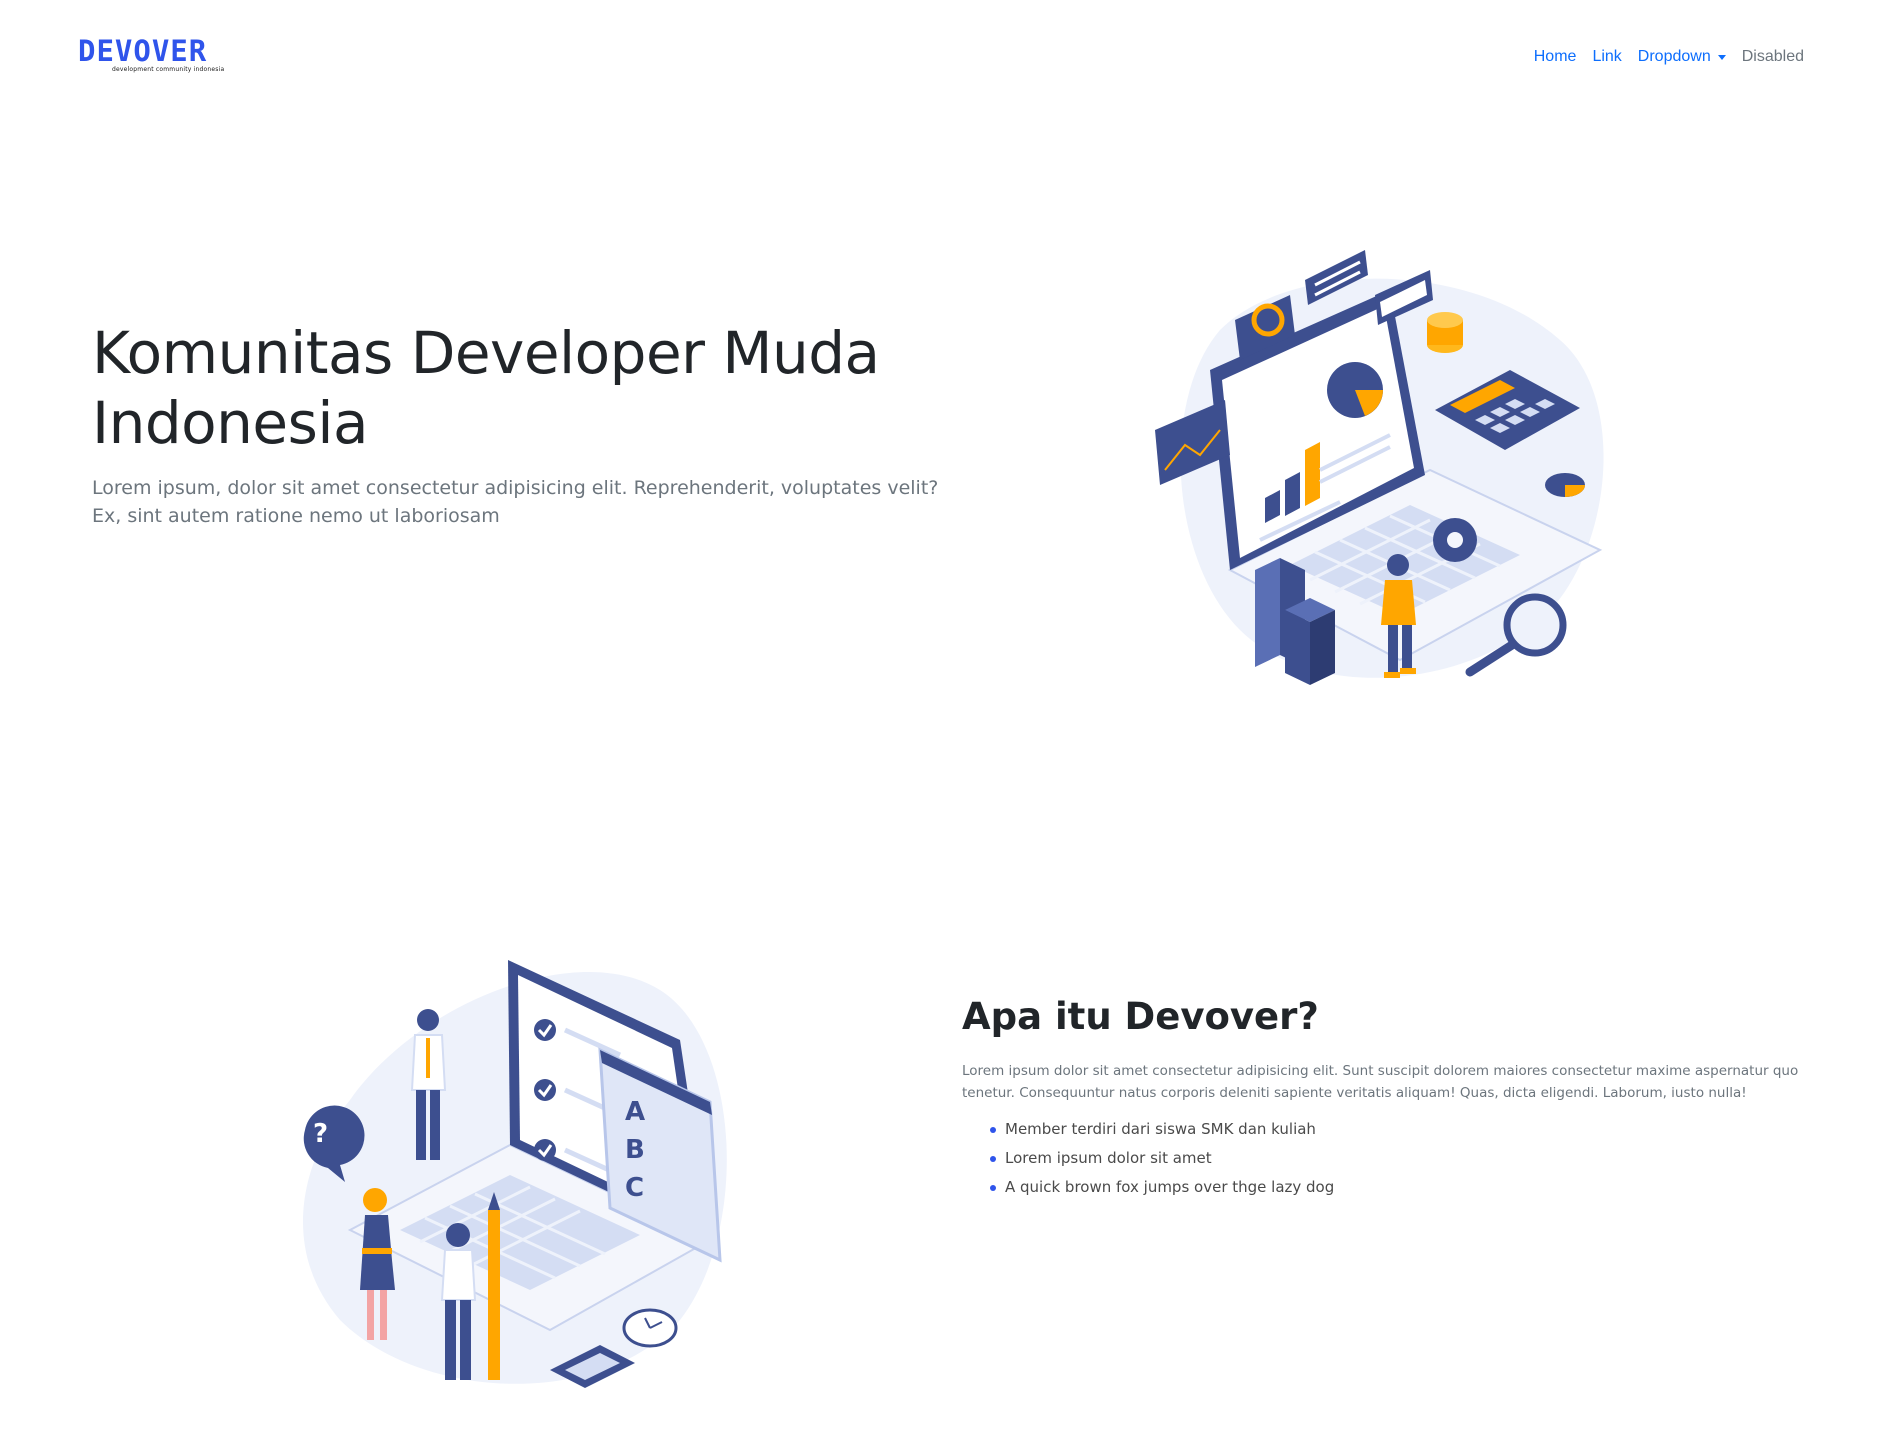 This screenshot has height=1453, width=1890. Describe the element at coordinates (1772, 56) in the screenshot. I see `nav-disabled-link: Disabled` at that location.